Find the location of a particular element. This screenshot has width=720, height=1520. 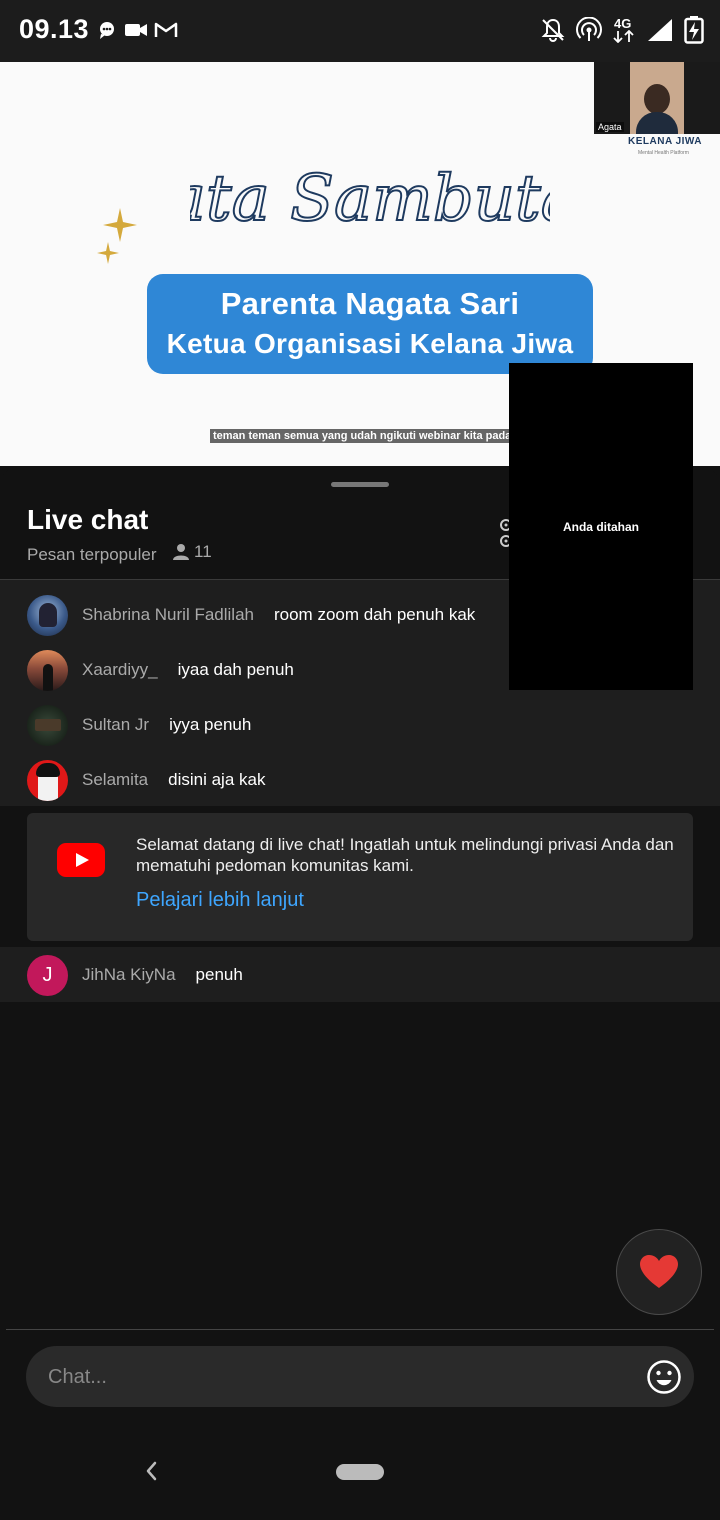

message-author: Sultan Jr is located at coordinates (115, 725).